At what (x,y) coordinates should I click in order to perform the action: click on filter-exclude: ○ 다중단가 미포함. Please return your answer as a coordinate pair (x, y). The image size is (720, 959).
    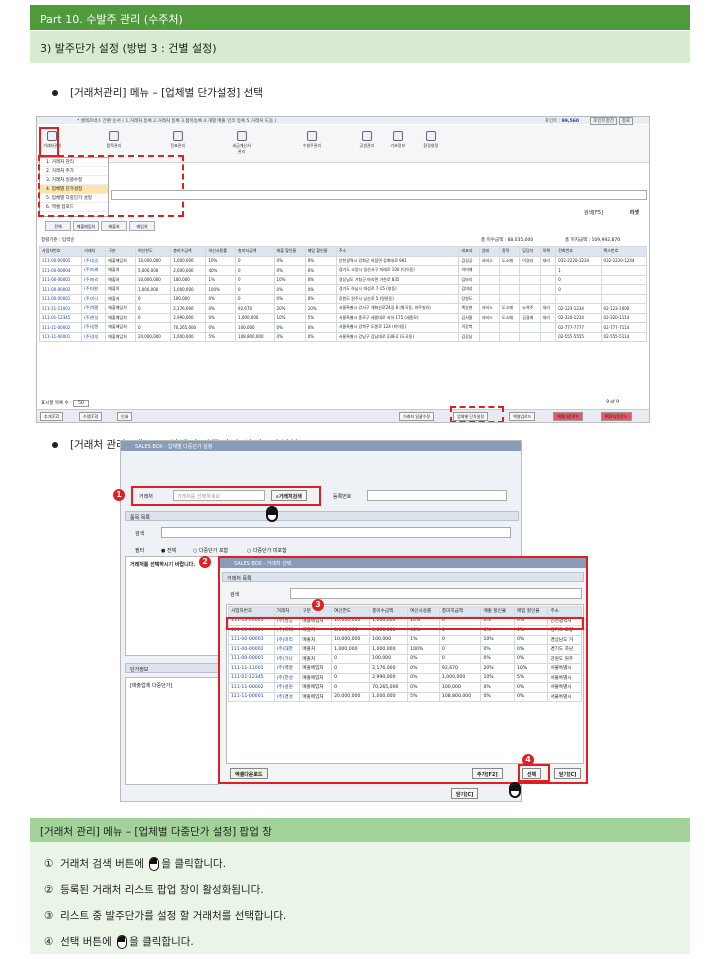
    Looking at the image, I should click on (267, 550).